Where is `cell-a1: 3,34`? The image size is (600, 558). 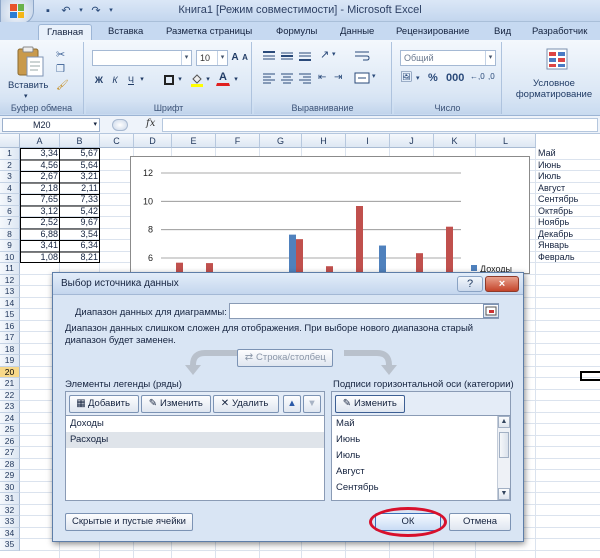
cell-a1: 3,34 is located at coordinates (40, 154).